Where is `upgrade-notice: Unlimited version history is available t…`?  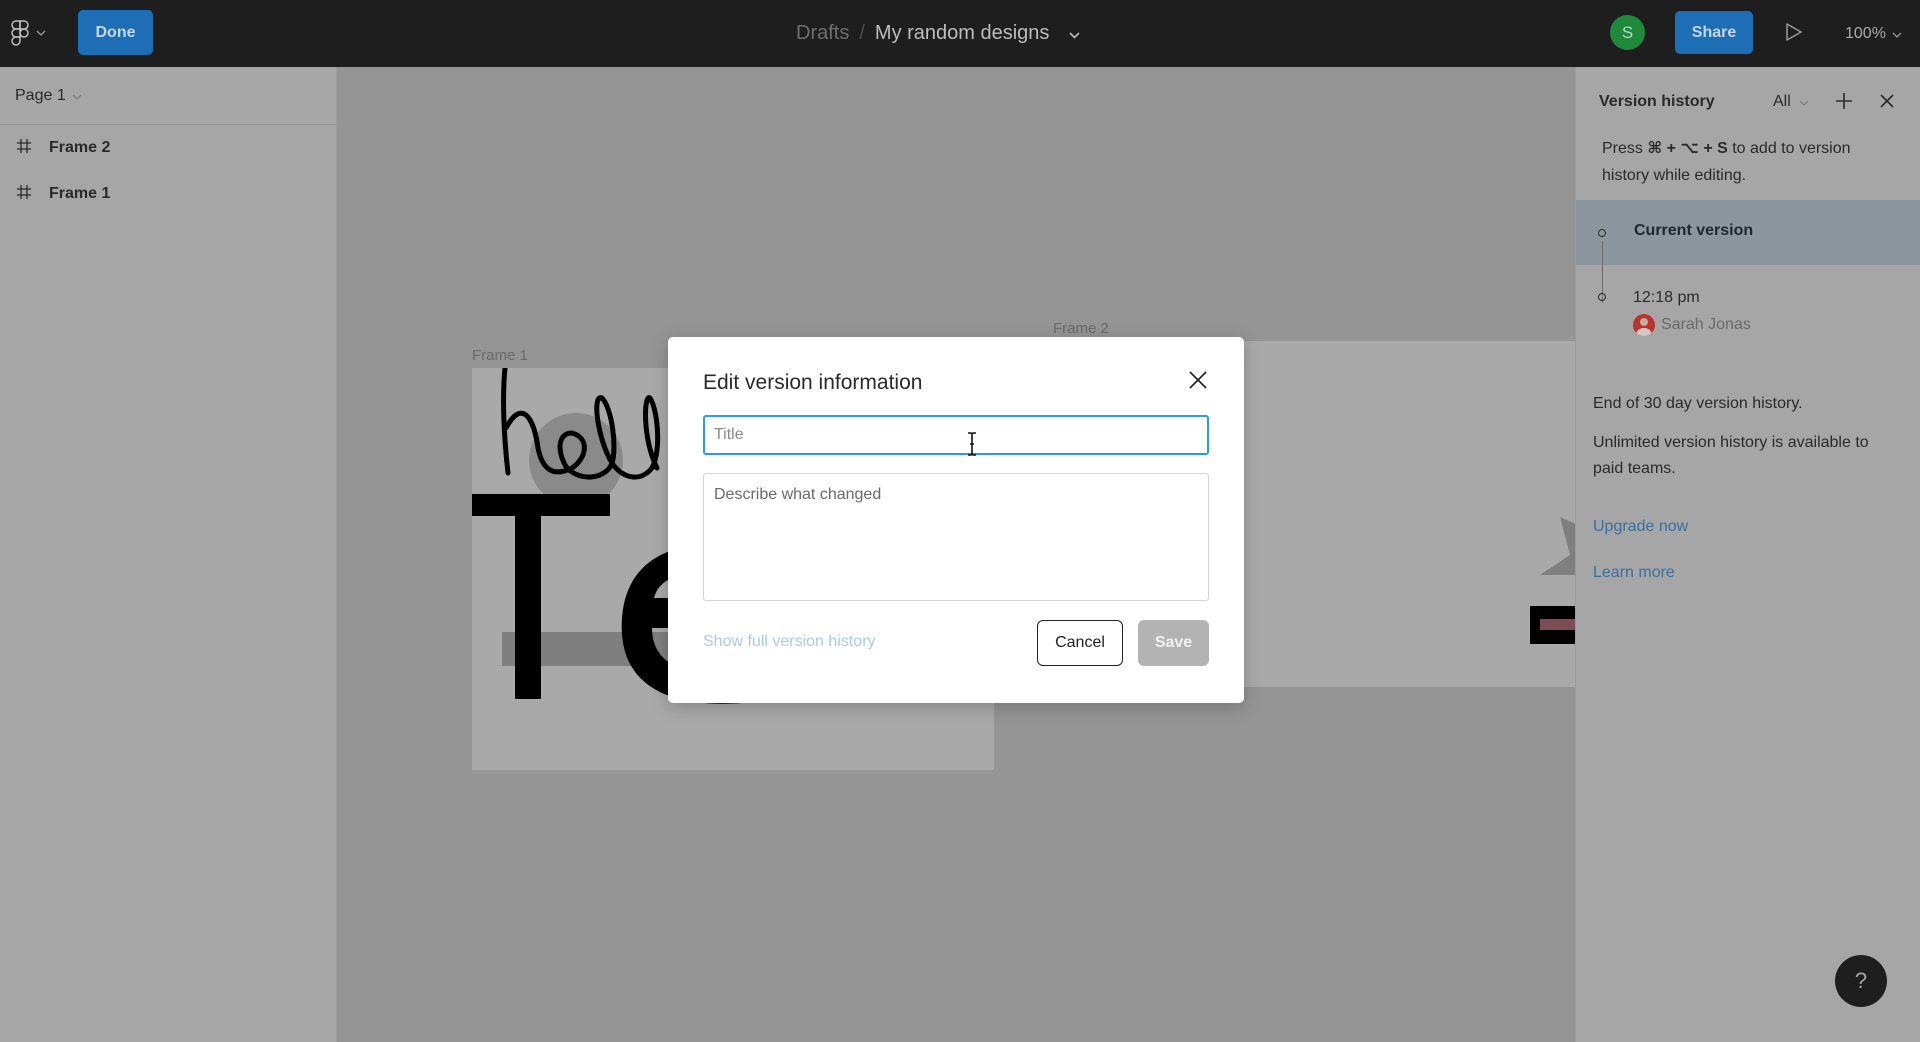
upgrade-notice: Unlimited version history is available t… is located at coordinates (1731, 455).